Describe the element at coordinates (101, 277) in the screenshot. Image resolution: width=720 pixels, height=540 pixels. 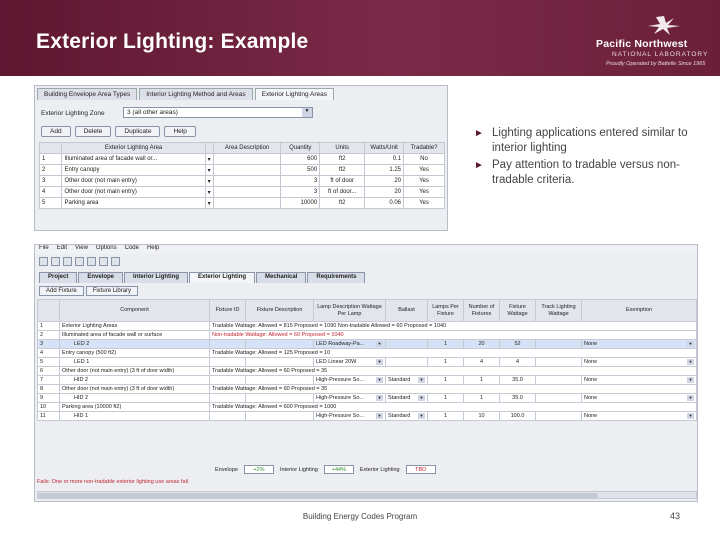
I see `tab-envelope: Envelope` at that location.